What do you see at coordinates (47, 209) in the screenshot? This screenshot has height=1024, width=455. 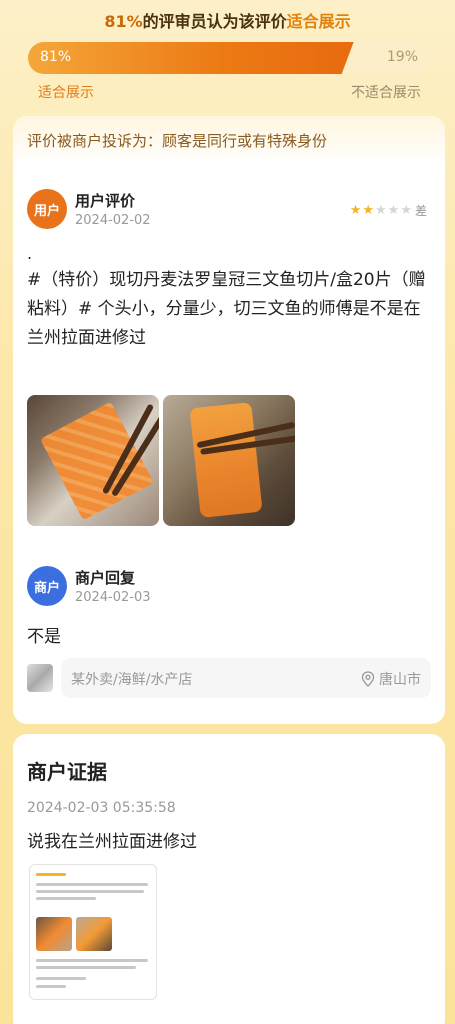 I see `user-avatar: 用户` at bounding box center [47, 209].